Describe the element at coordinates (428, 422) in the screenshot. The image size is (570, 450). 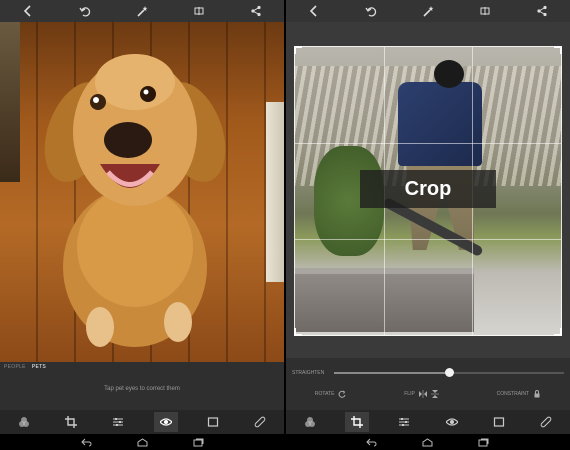
I see `right-tool-bar` at that location.